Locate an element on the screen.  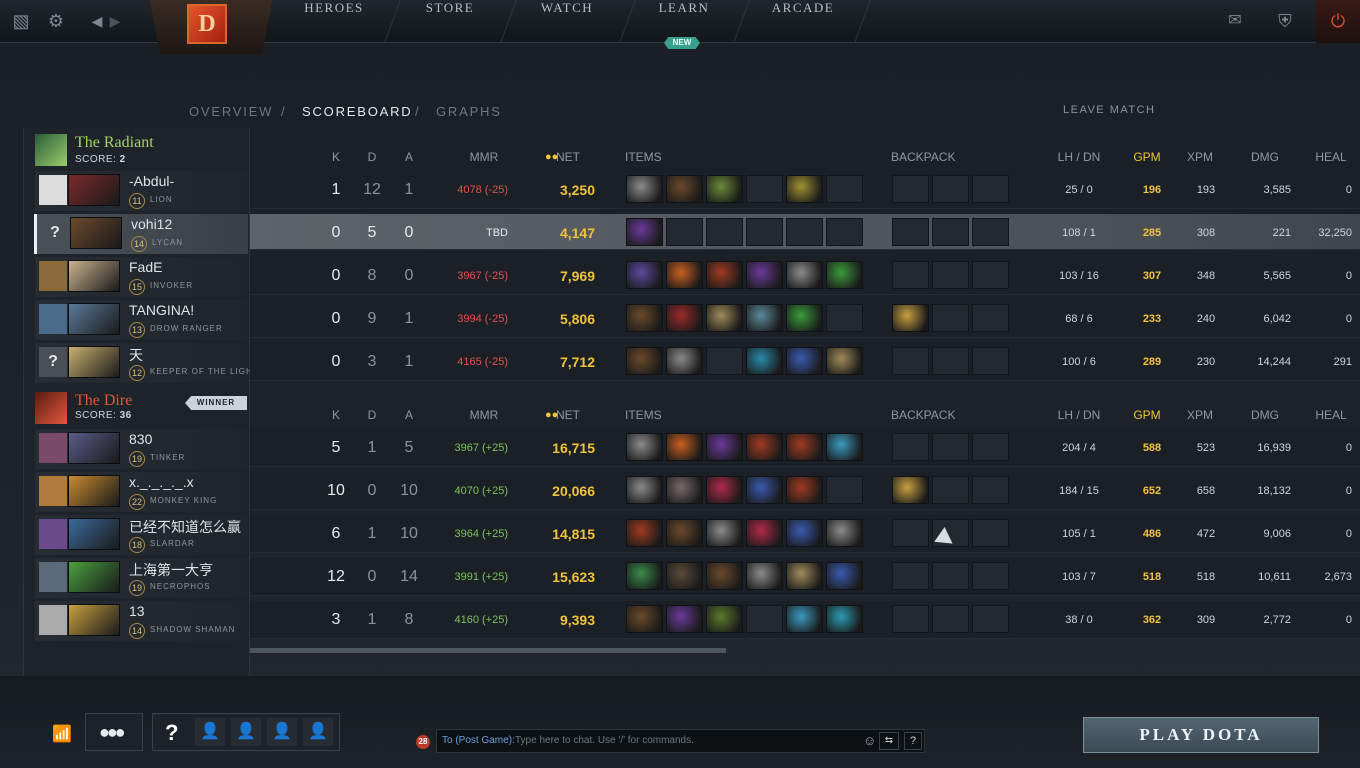
gear-icon: ⚙ is located at coordinates (56, 21).